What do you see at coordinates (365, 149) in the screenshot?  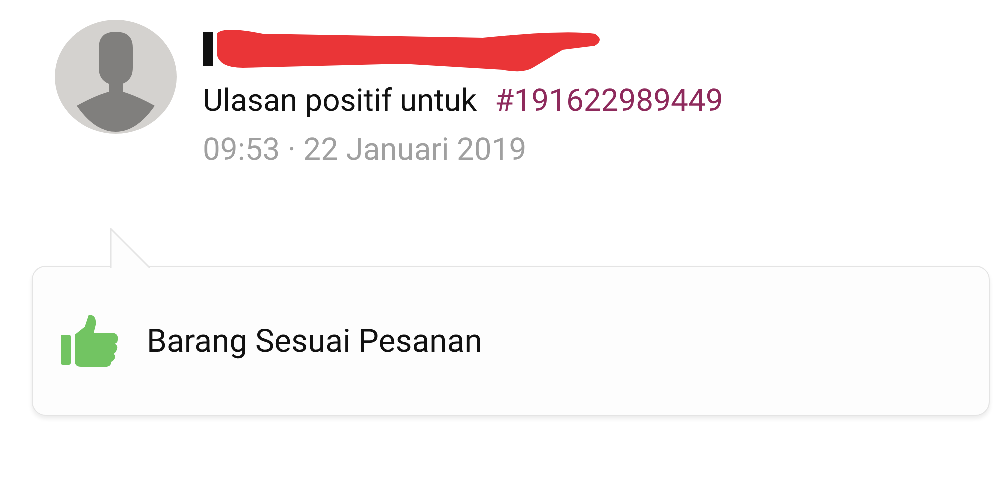 I see `timestamp: 09:53 · 22 Januari 2019` at bounding box center [365, 149].